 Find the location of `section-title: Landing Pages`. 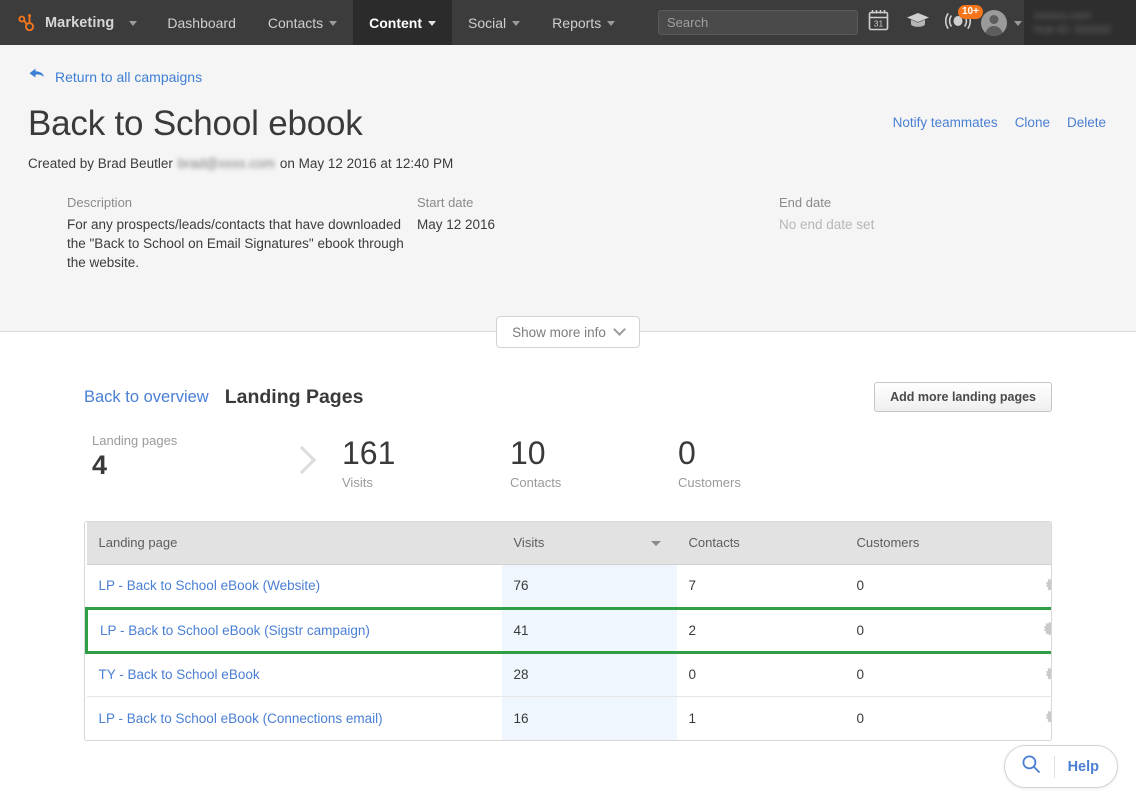

section-title: Landing Pages is located at coordinates (294, 396).